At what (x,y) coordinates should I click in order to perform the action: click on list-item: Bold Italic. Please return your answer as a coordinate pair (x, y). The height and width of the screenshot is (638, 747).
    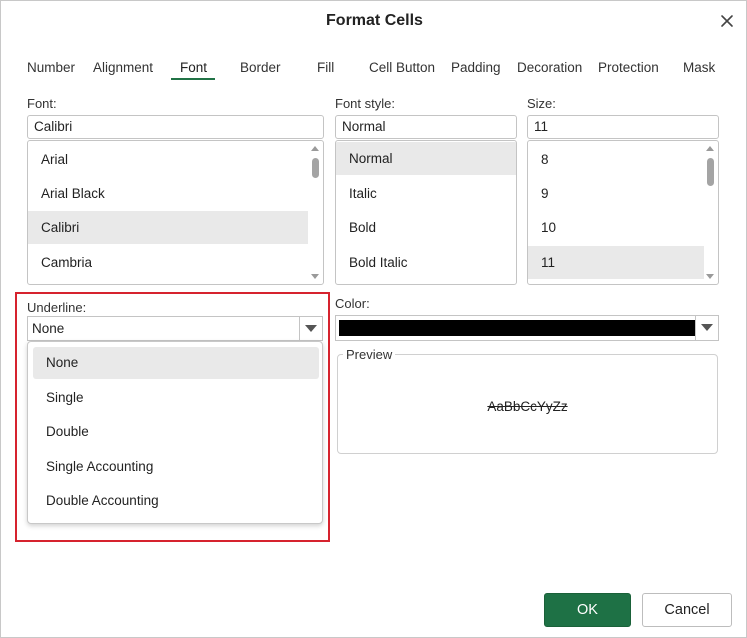
    Looking at the image, I should click on (426, 262).